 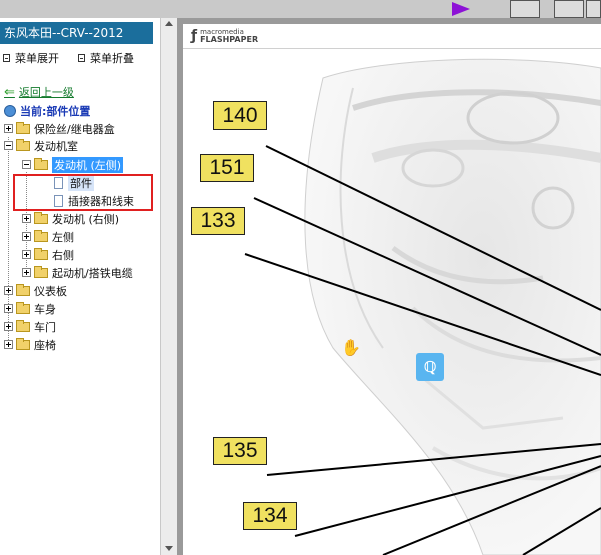 What do you see at coordinates (41, 145) in the screenshot?
I see `tree-item-engine-room: 发动机室` at bounding box center [41, 145].